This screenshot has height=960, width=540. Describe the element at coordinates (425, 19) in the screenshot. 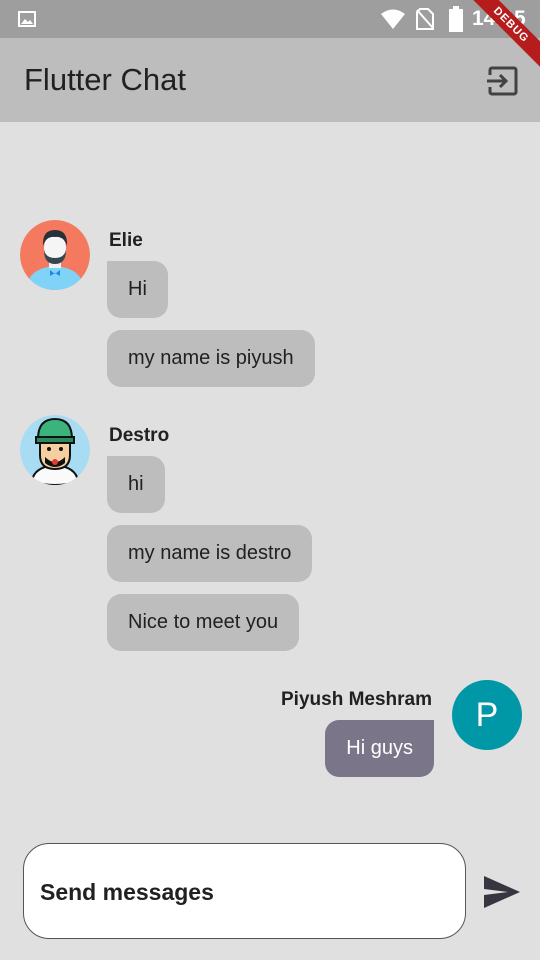

I see `no-sim-icon` at that location.